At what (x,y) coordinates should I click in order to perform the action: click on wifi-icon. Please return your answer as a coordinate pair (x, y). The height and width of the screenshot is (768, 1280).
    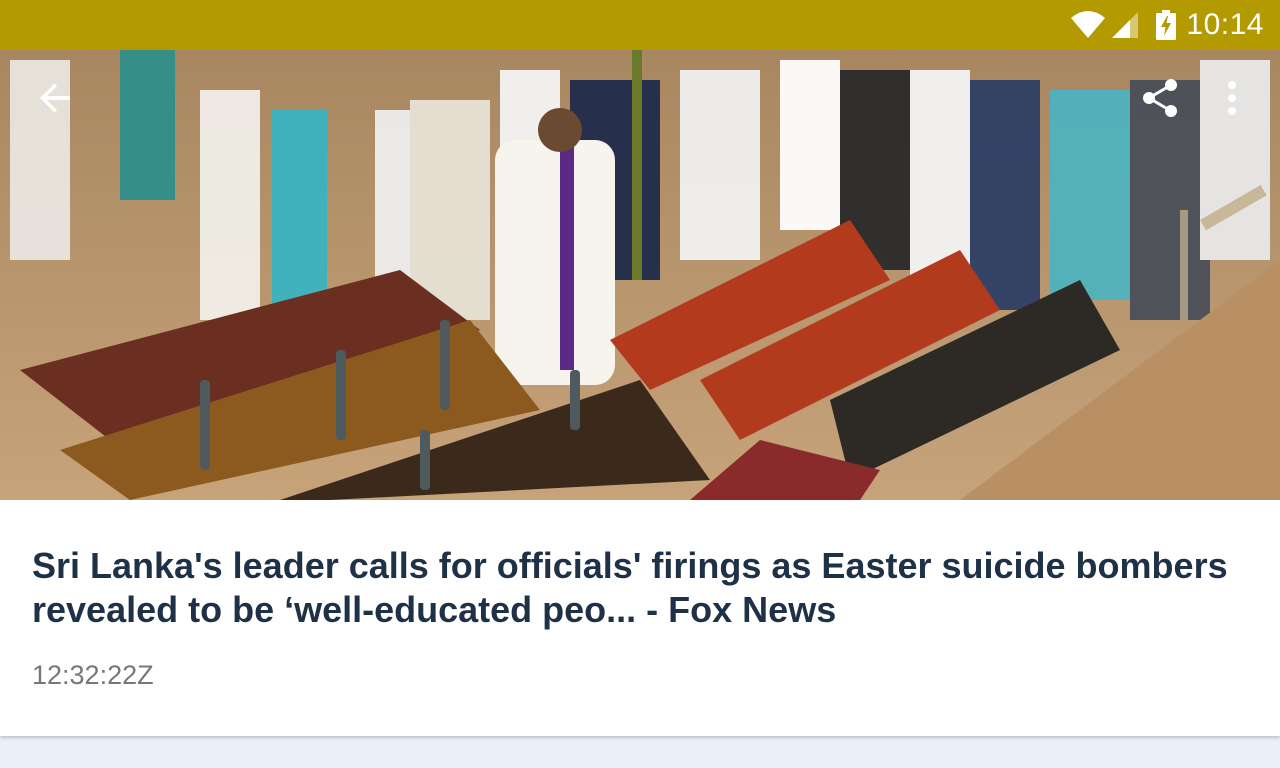
    Looking at the image, I should click on (1088, 25).